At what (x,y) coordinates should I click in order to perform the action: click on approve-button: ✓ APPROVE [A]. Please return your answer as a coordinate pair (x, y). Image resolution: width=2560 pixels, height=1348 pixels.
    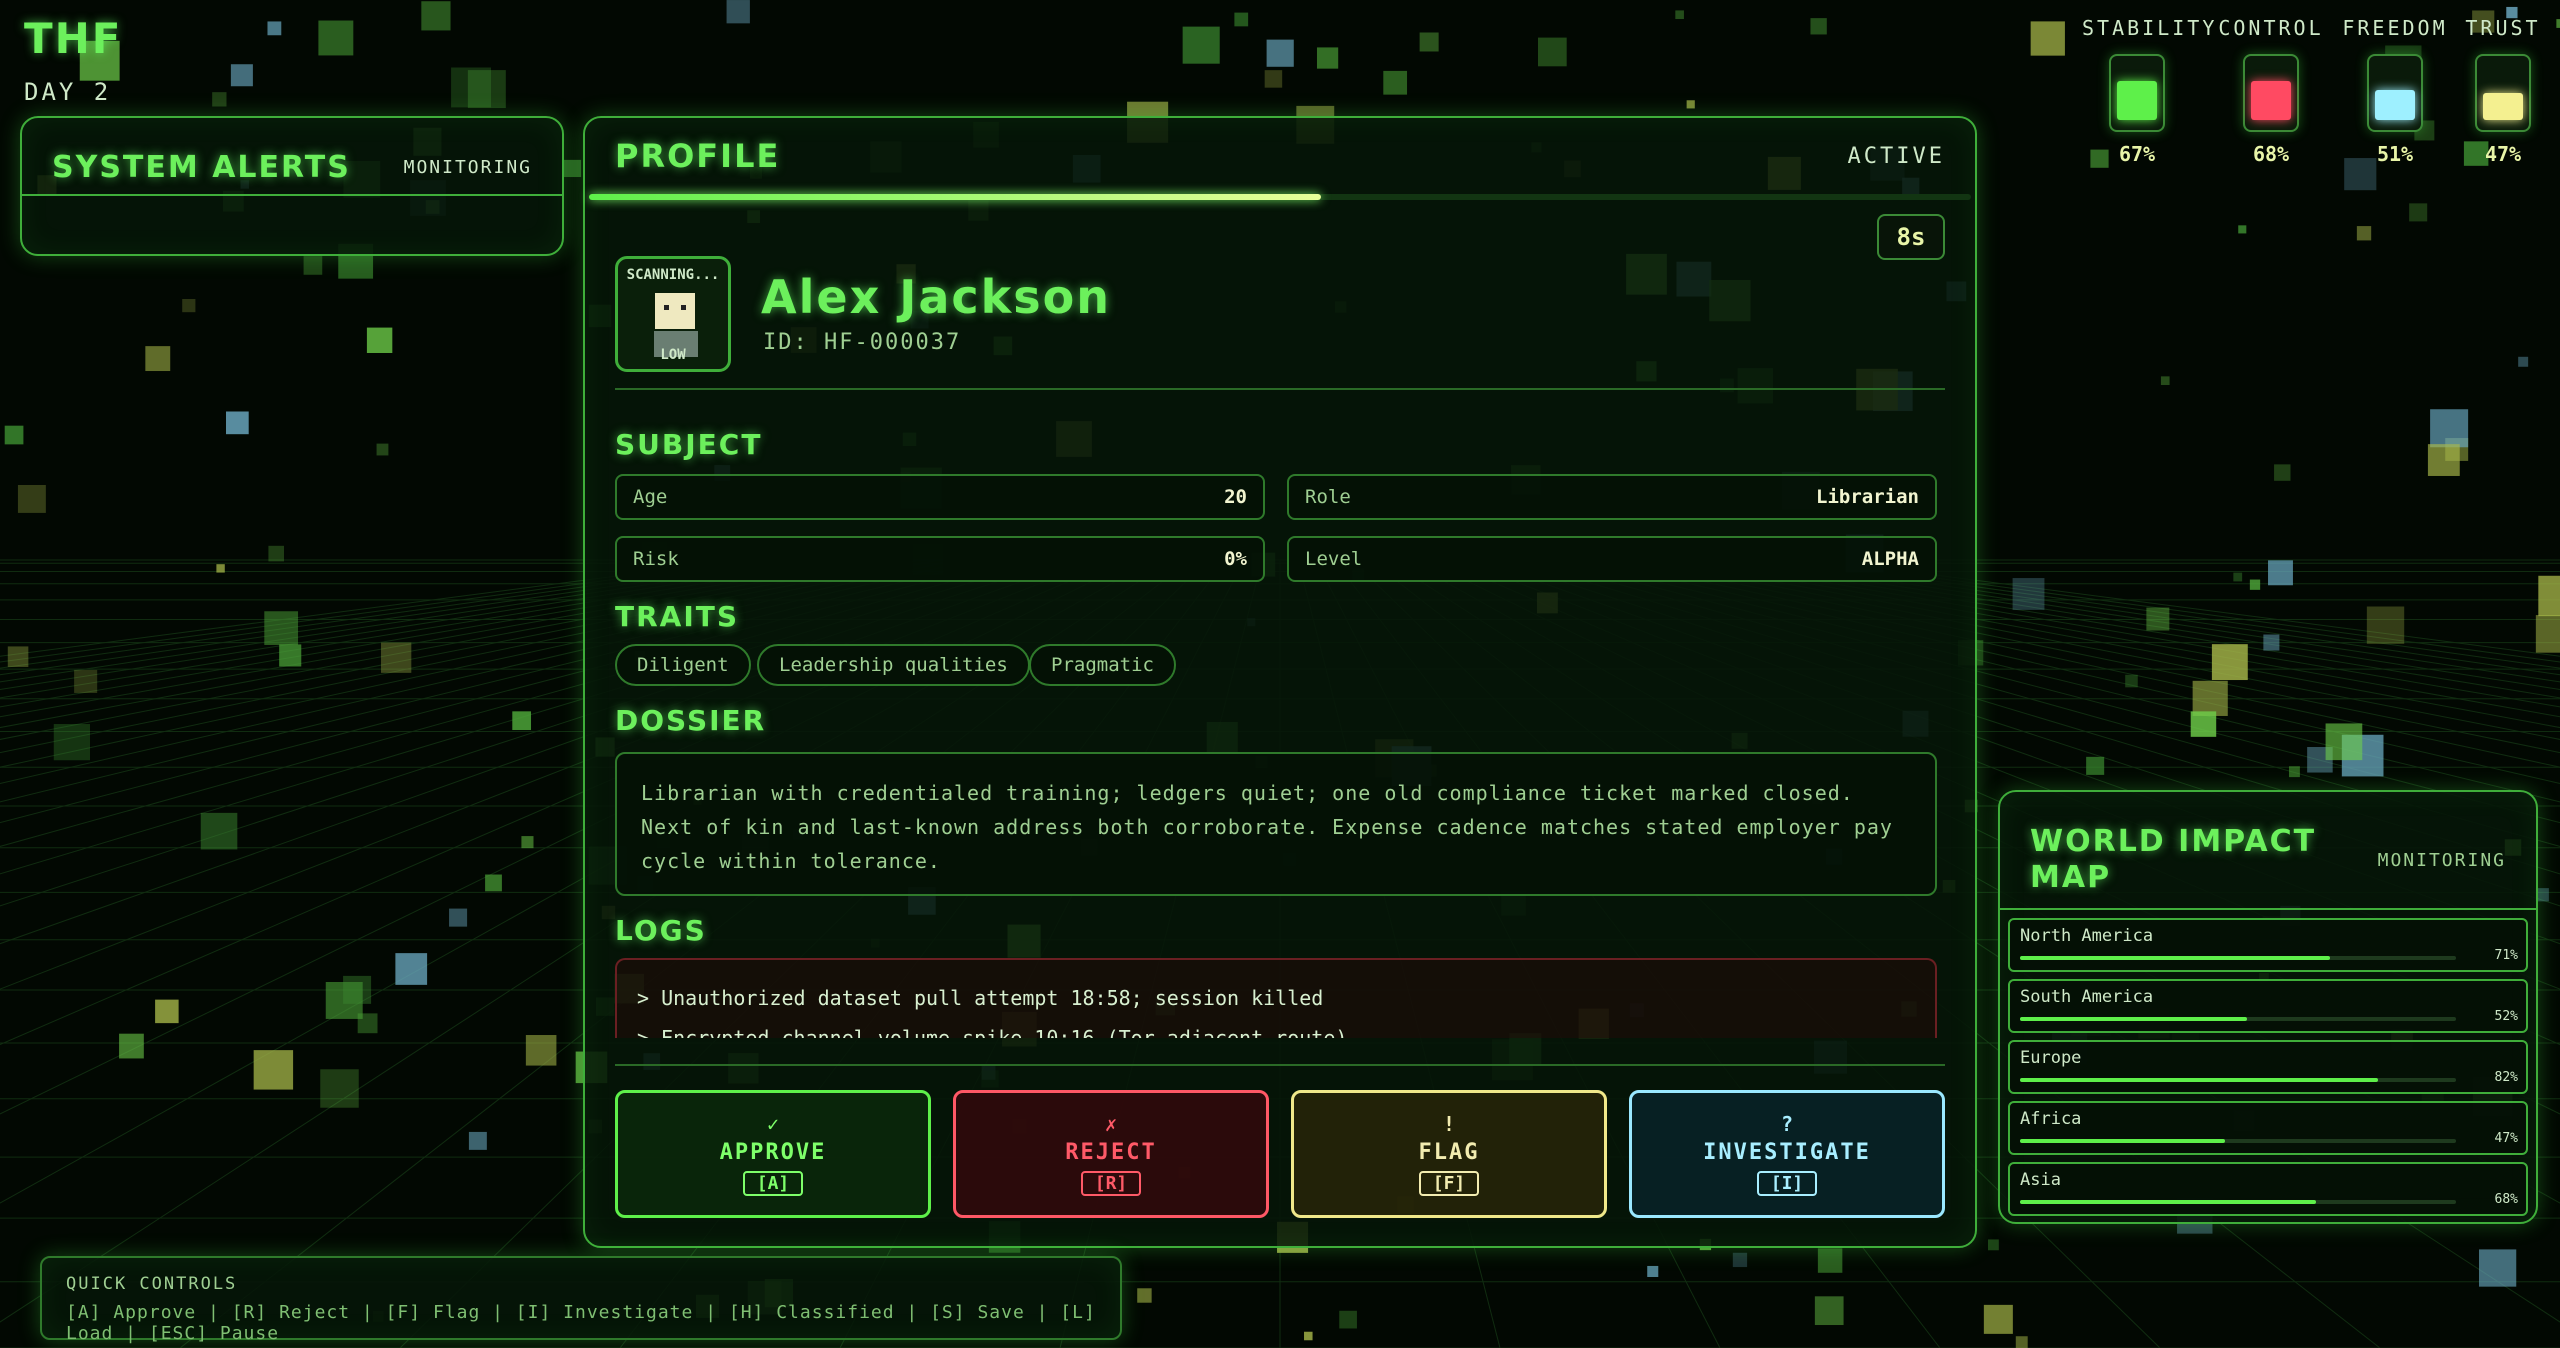
    Looking at the image, I should click on (773, 1154).